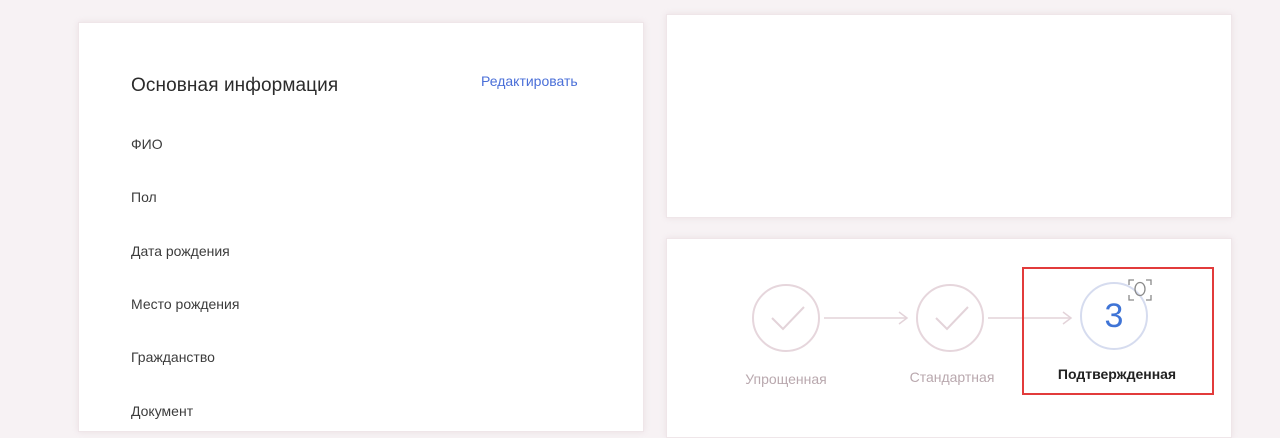 This screenshot has height=438, width=1280. Describe the element at coordinates (786, 379) in the screenshot. I see `step-simplified-label: Упрощенная` at that location.